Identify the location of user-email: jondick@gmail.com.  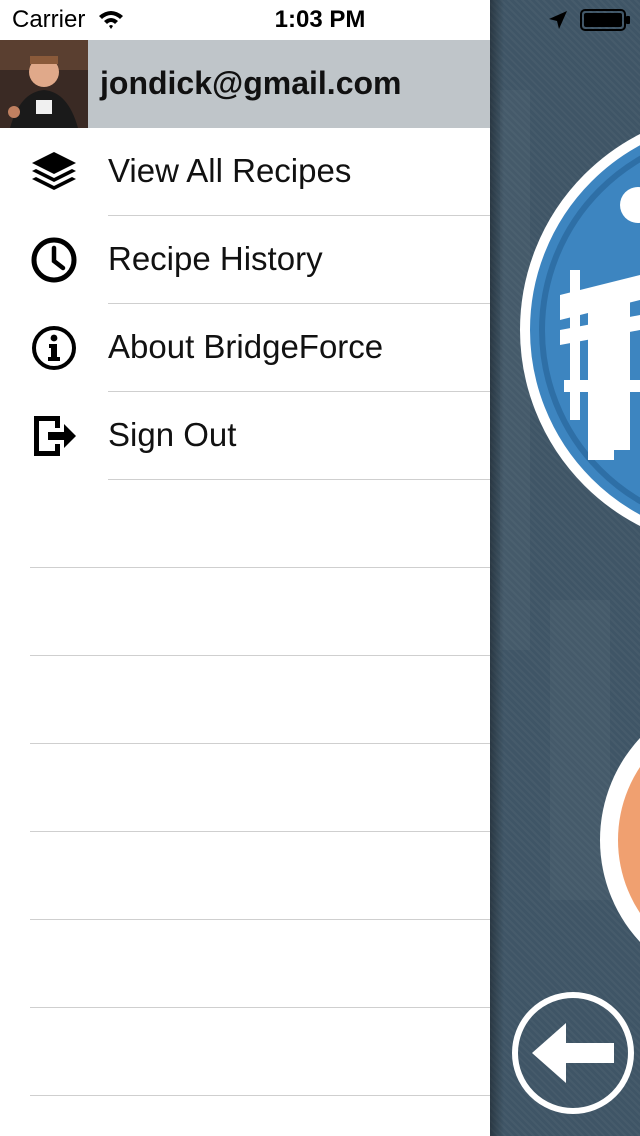
(251, 83).